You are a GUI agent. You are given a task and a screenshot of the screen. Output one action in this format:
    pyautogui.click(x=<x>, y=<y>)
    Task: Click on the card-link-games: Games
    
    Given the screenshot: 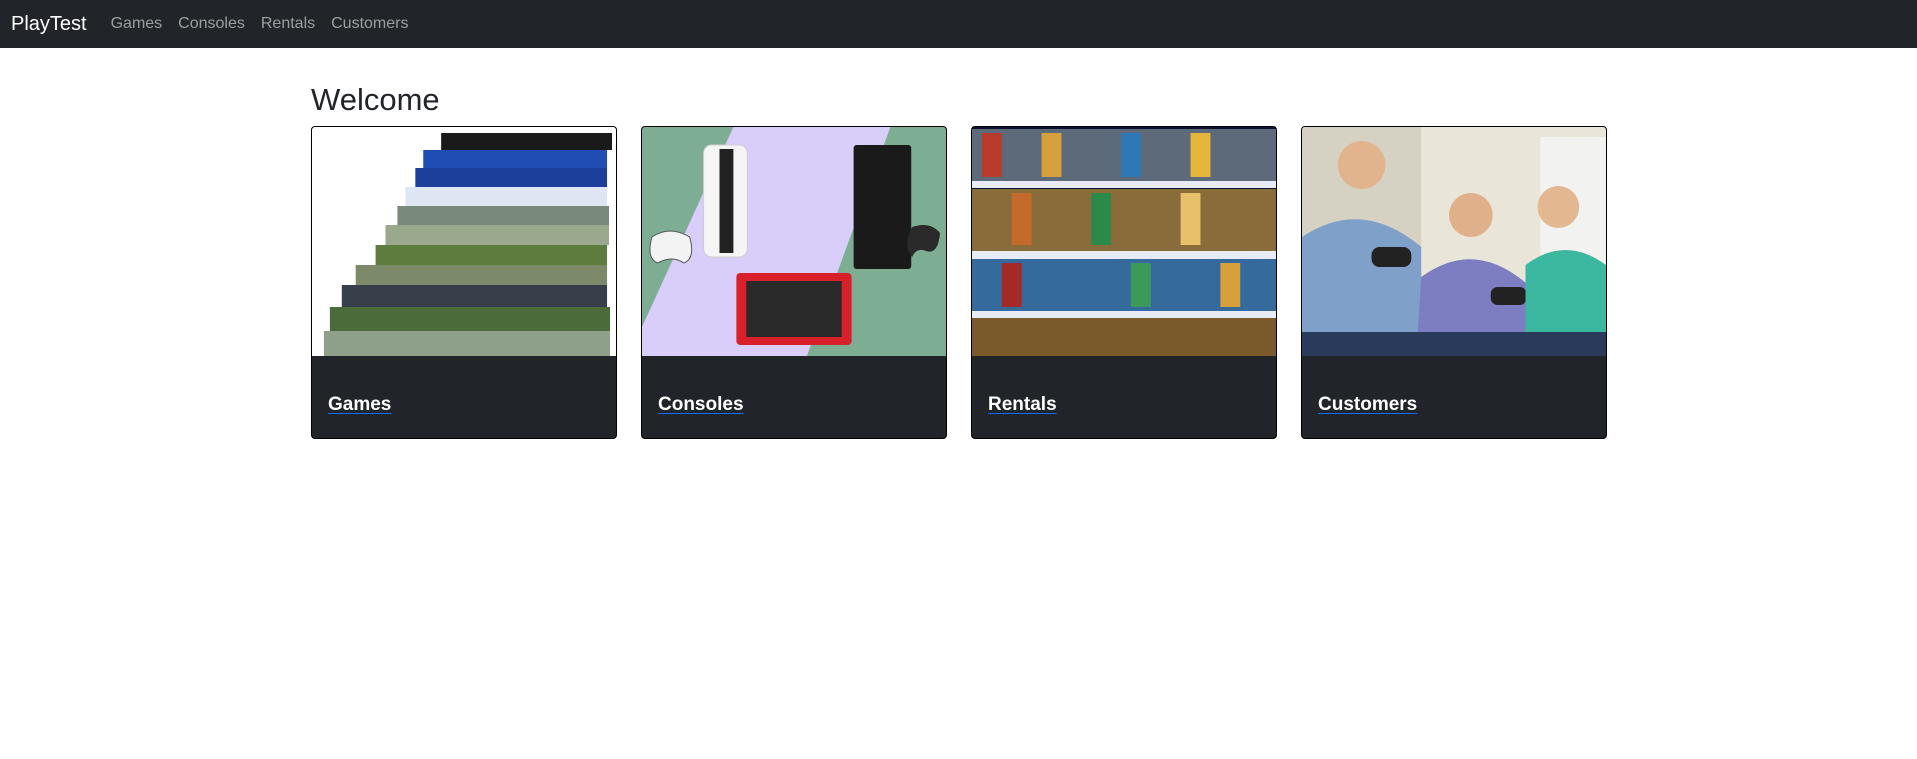 What is the action you would take?
    pyautogui.click(x=359, y=405)
    